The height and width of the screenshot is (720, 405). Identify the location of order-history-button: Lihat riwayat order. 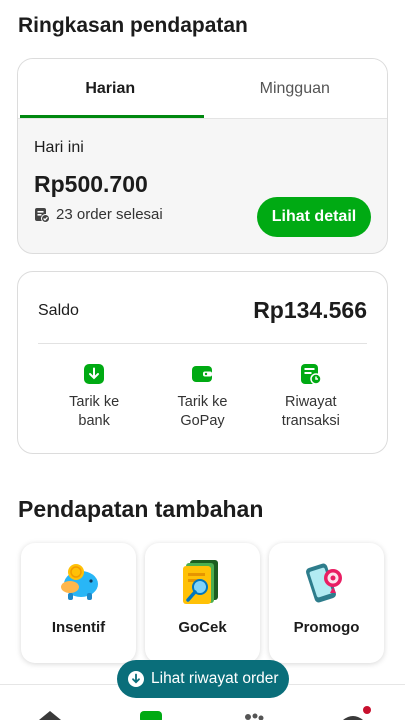
(203, 679).